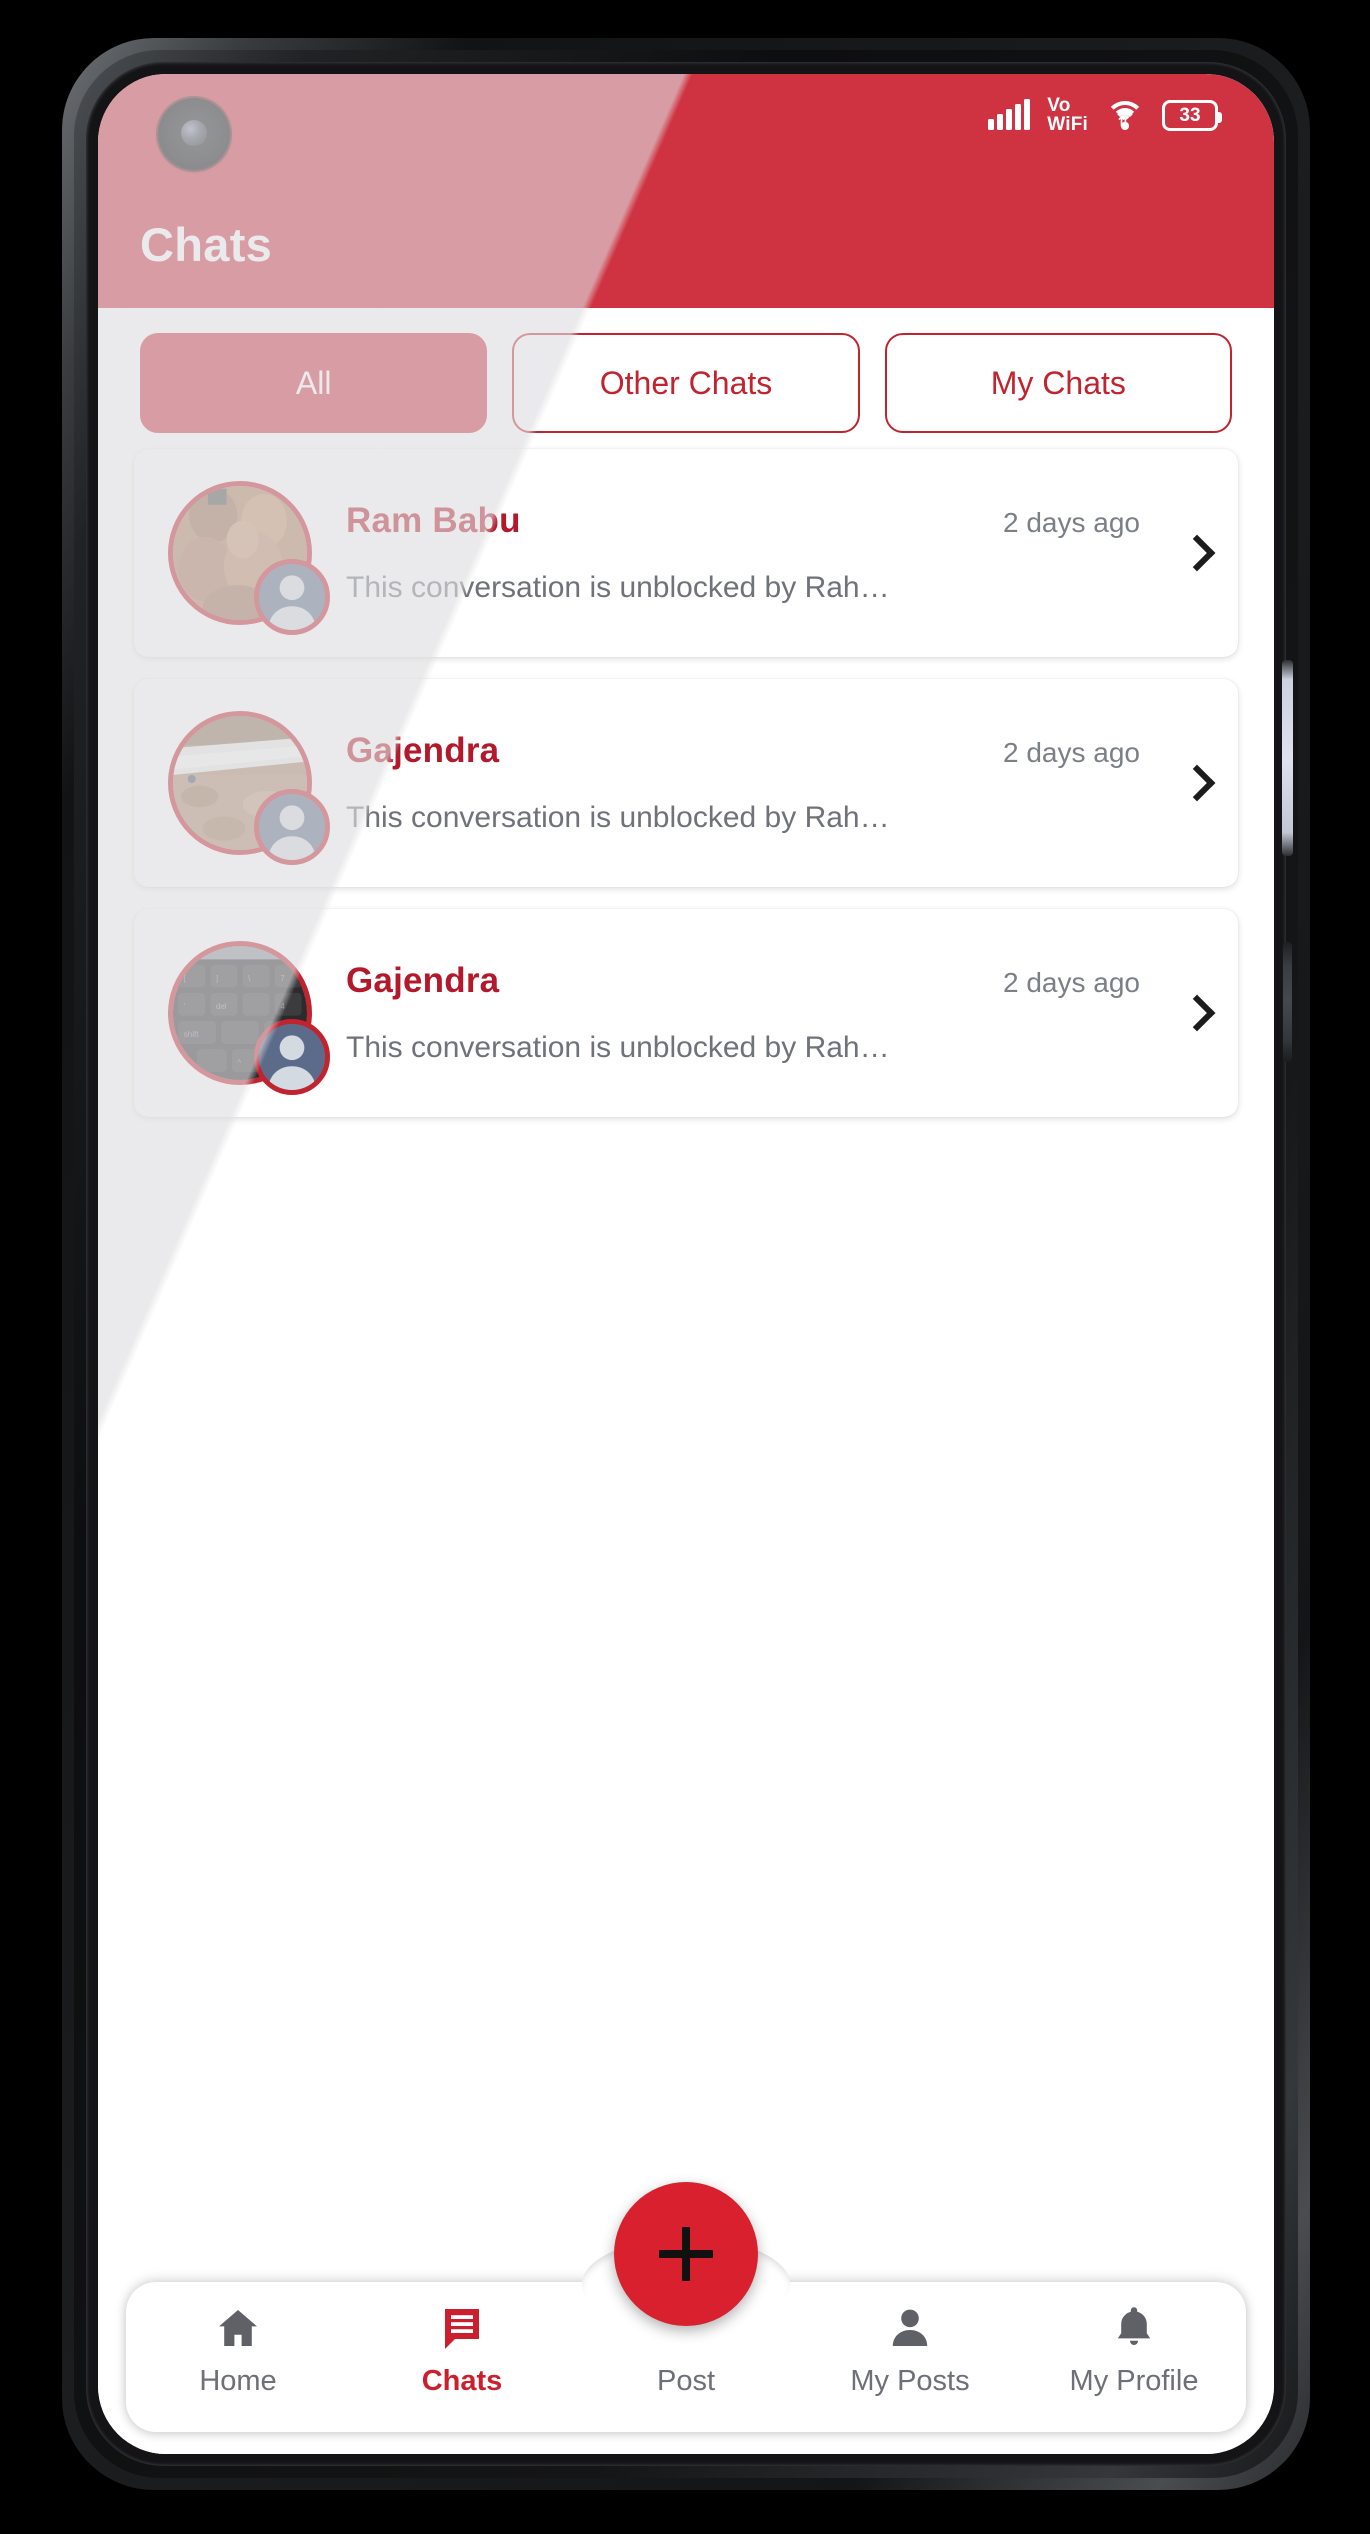 Image resolution: width=1370 pixels, height=2534 pixels. I want to click on volume-button, so click(1287, 1002).